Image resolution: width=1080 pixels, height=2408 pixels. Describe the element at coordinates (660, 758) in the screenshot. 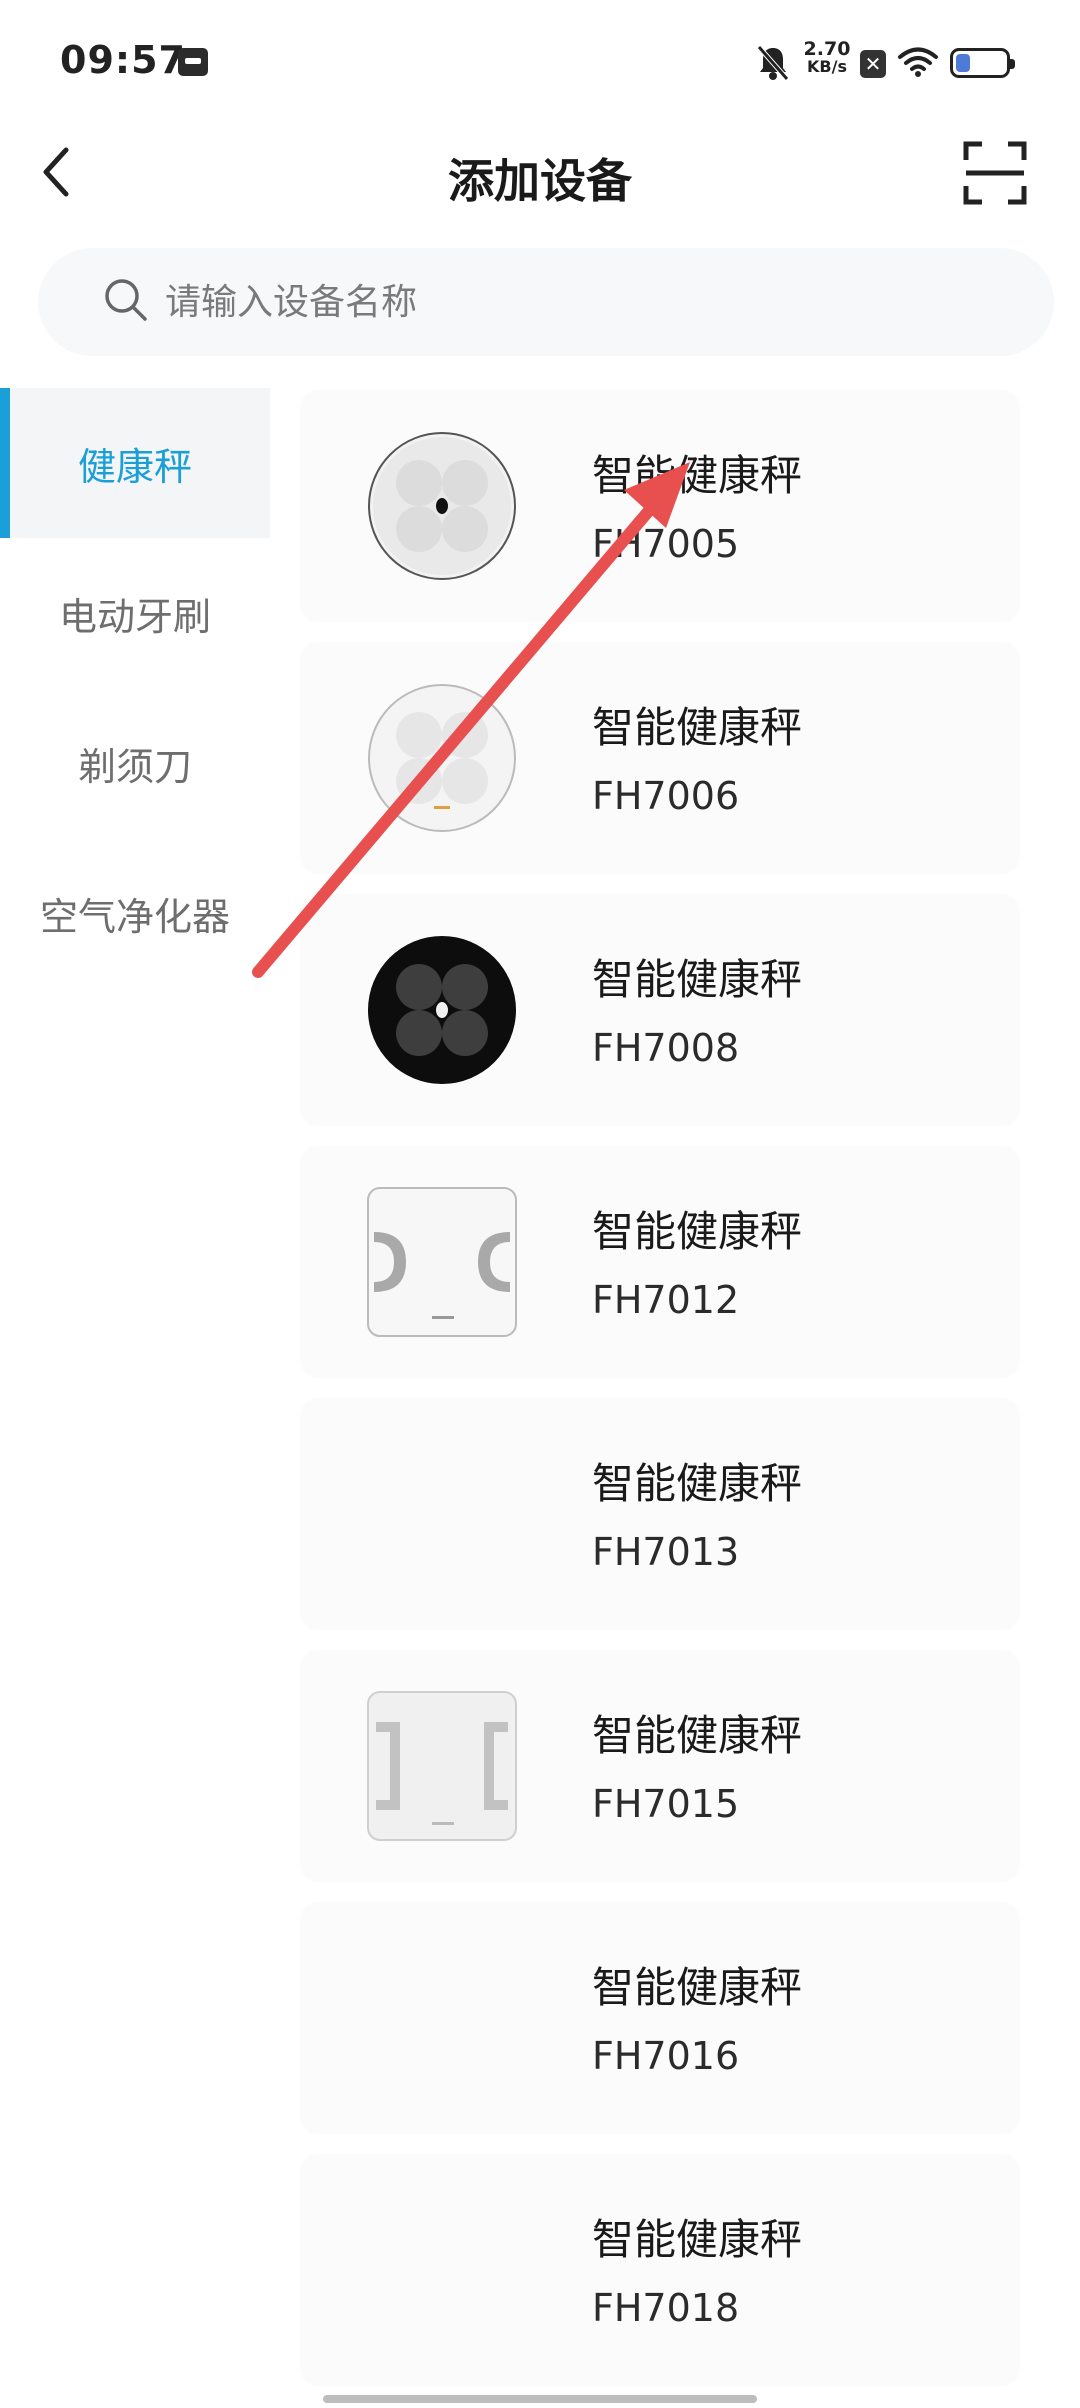

I see `device-card: 智能健康秤 FH7006` at that location.